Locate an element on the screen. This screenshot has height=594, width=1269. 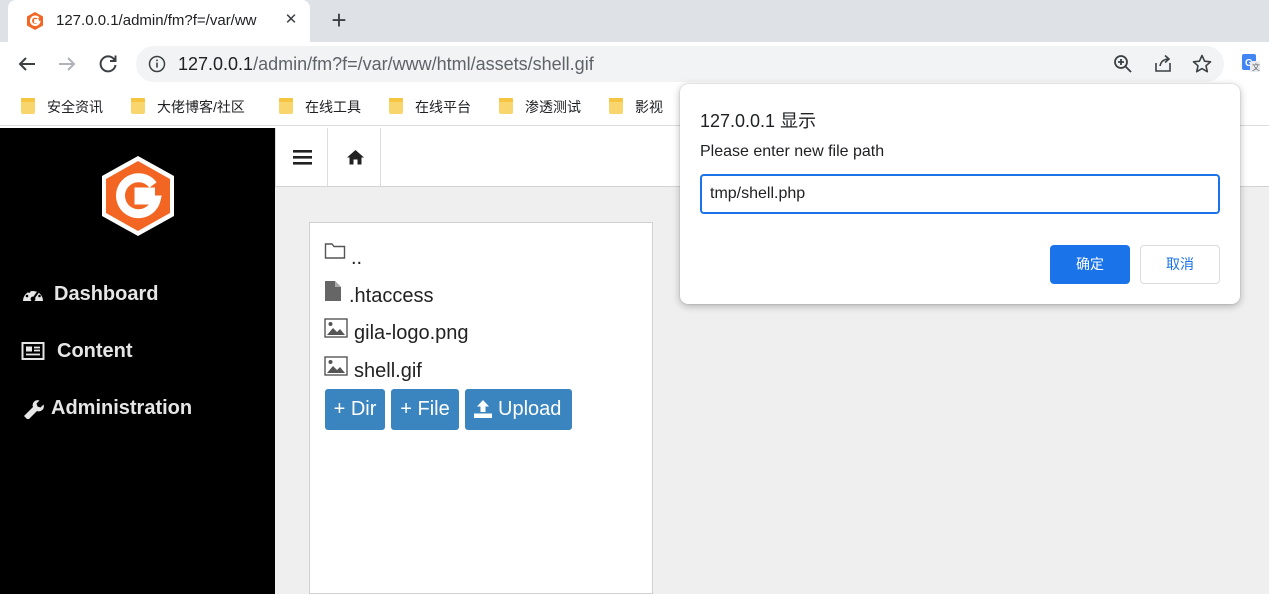
upload-button: Upload is located at coordinates (518, 409).